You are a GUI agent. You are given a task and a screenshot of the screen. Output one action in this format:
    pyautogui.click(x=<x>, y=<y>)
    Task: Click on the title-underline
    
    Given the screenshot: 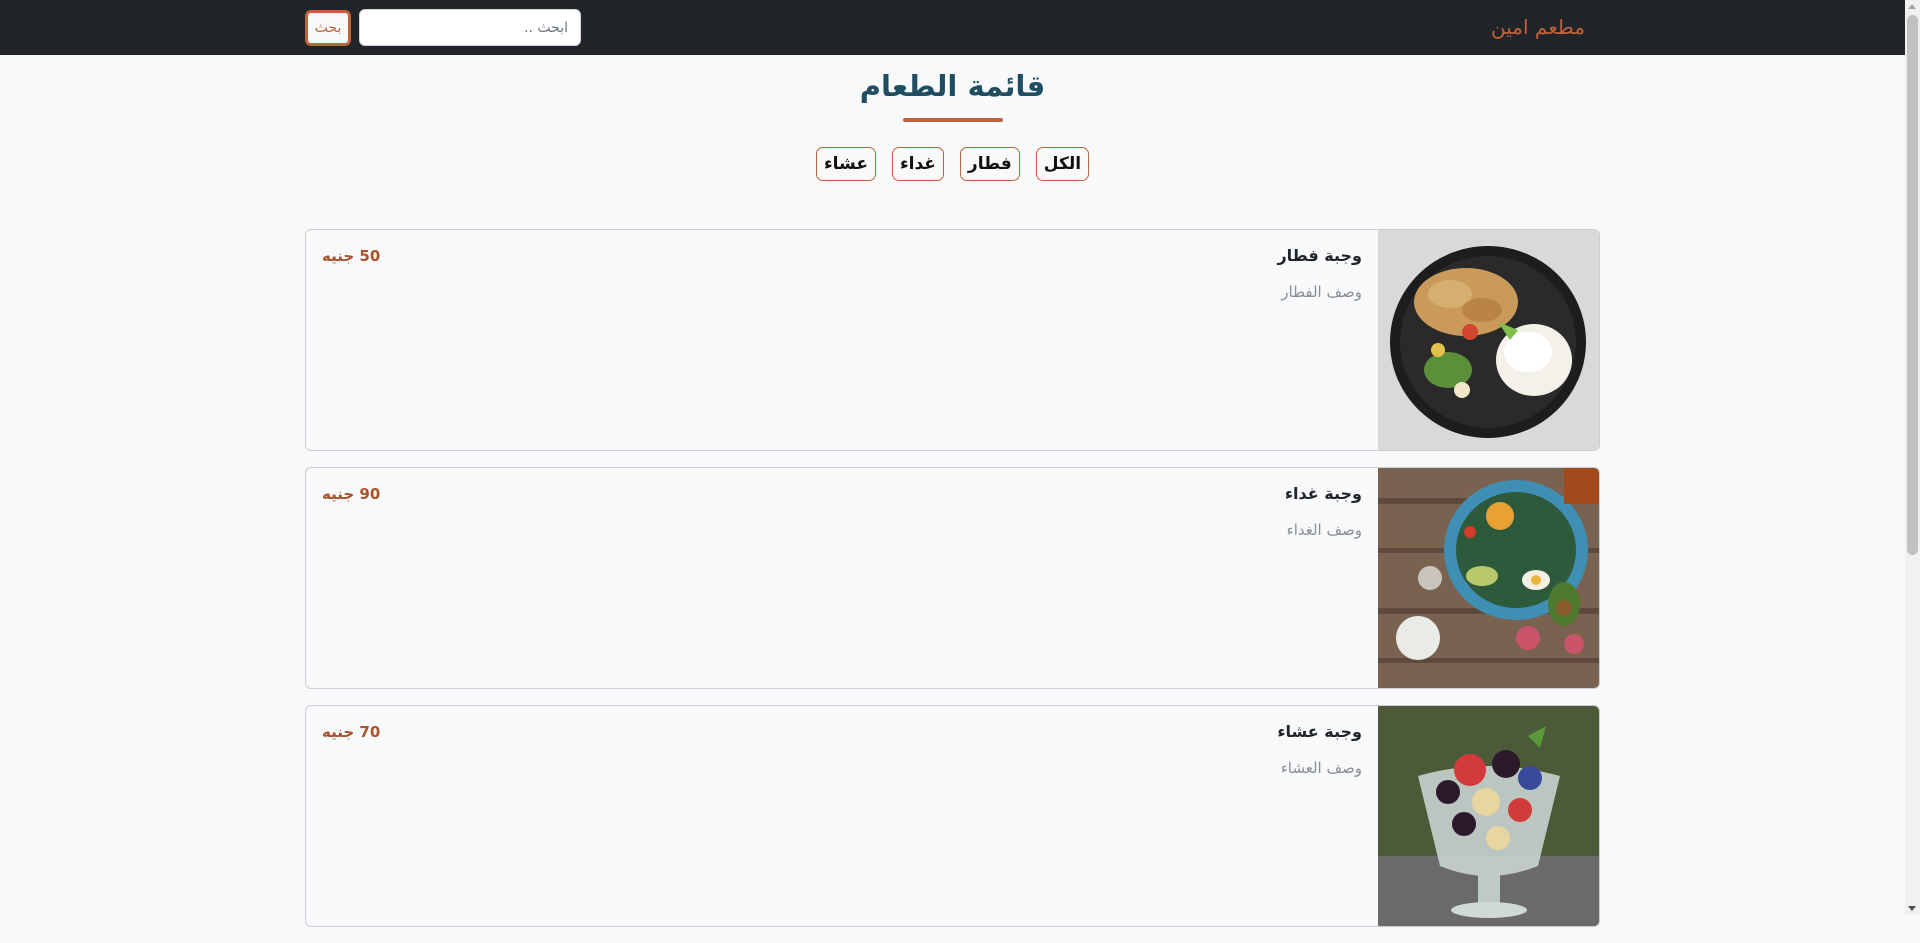 What is the action you would take?
    pyautogui.click(x=953, y=120)
    